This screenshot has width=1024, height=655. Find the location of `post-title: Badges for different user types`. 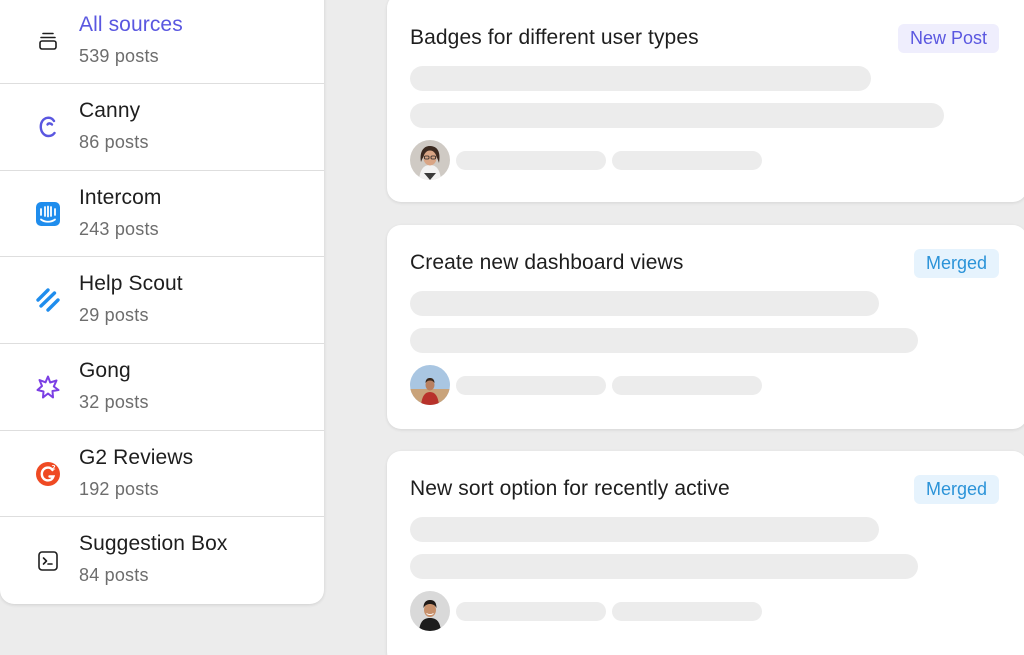

post-title: Badges for different user types is located at coordinates (554, 37).